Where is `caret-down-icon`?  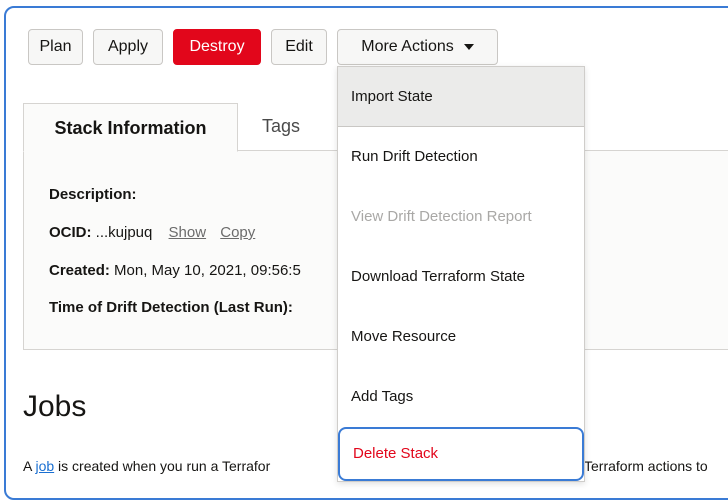
caret-down-icon is located at coordinates (468, 46).